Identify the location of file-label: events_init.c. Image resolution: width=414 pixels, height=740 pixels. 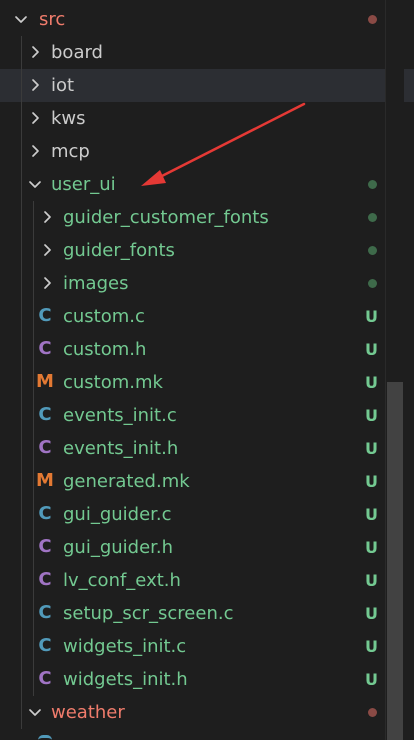
(120, 415).